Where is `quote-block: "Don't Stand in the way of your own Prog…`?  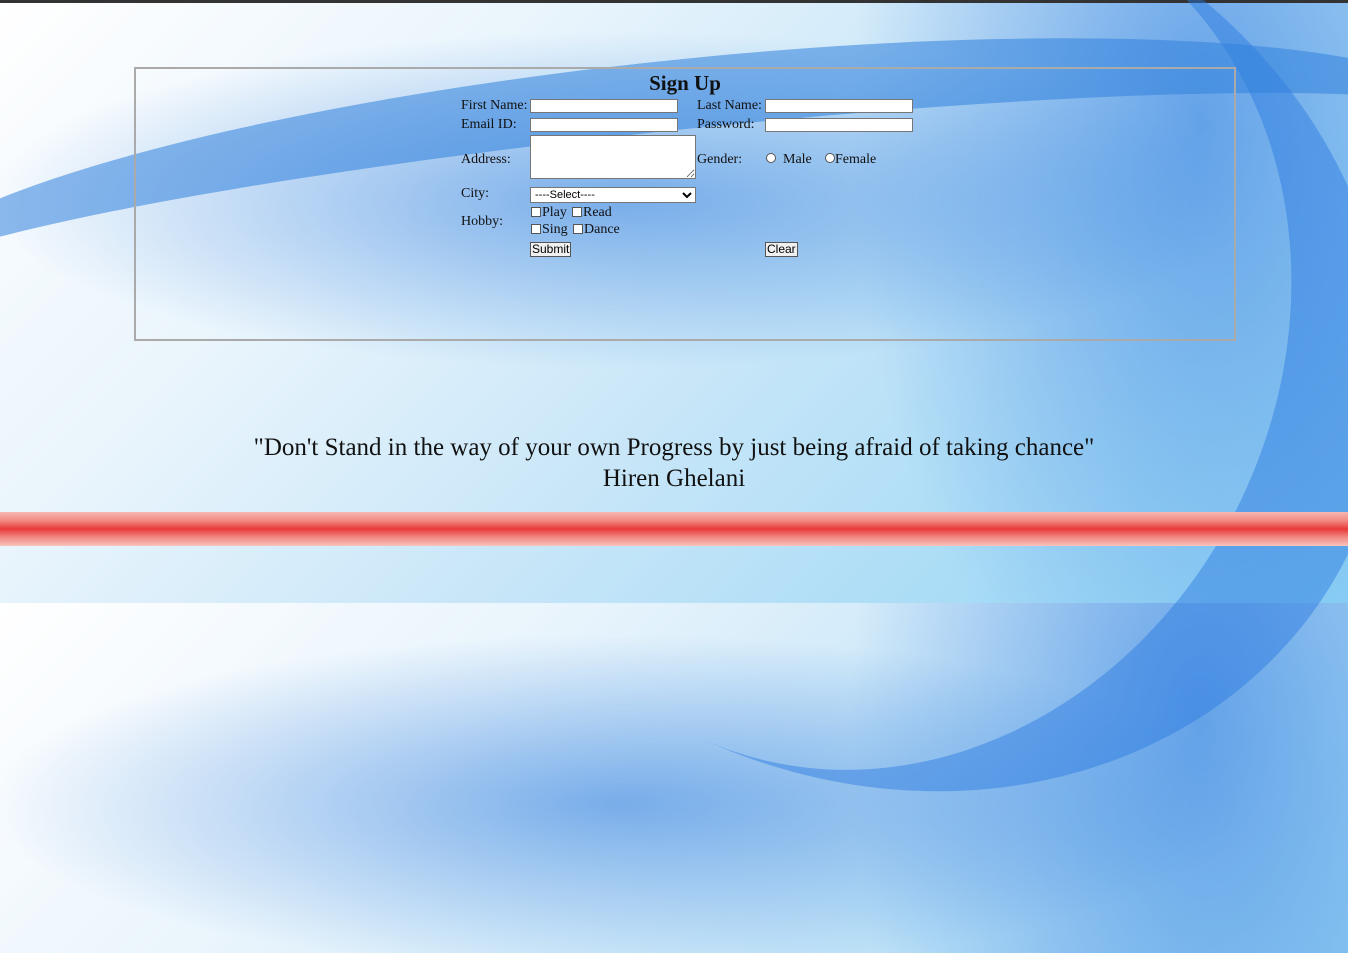 quote-block: "Don't Stand in the way of your own Prog… is located at coordinates (674, 463).